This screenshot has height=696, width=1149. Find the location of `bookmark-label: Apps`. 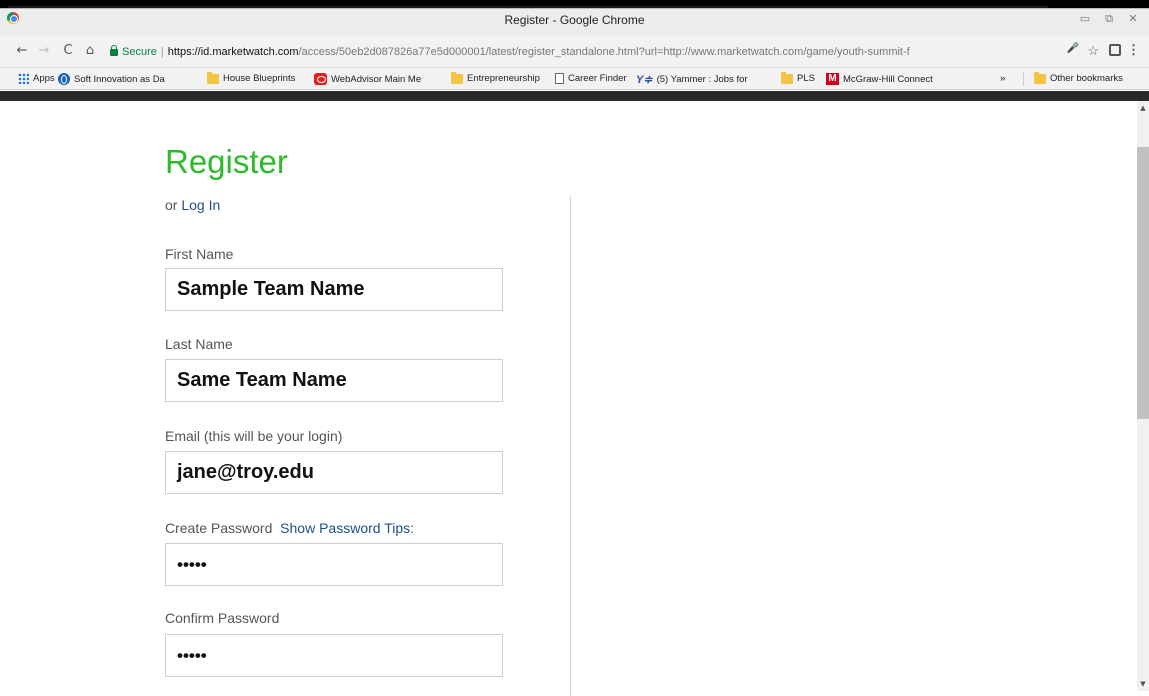

bookmark-label: Apps is located at coordinates (44, 78).